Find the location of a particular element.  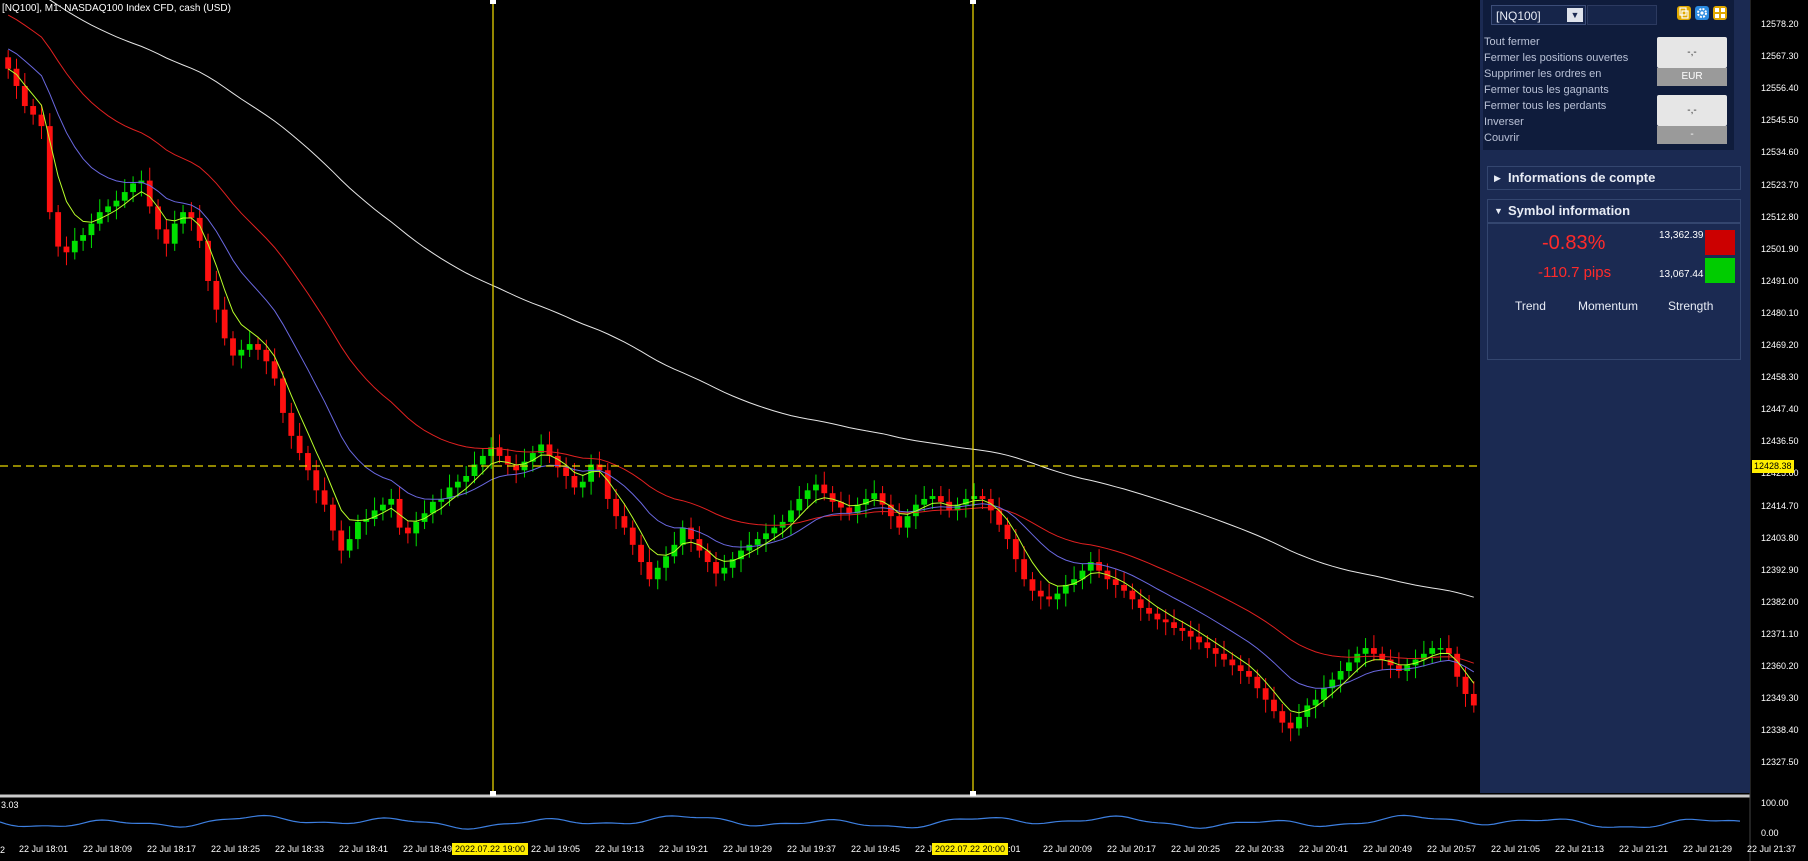

menu-close-losers: Fermer tous les perdants is located at coordinates (1545, 106).